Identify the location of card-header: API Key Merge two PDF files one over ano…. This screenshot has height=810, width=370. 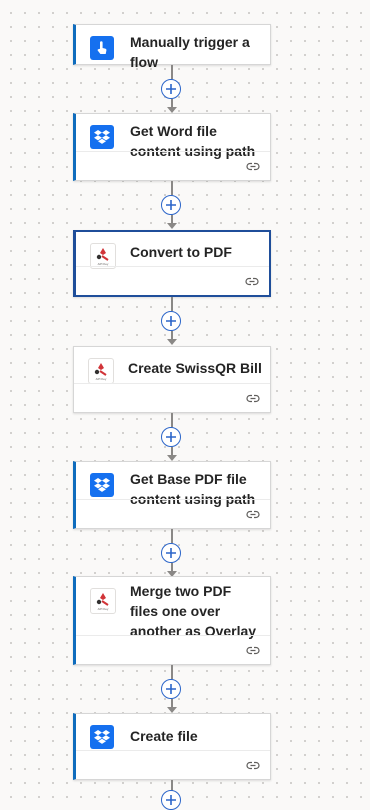
(173, 609).